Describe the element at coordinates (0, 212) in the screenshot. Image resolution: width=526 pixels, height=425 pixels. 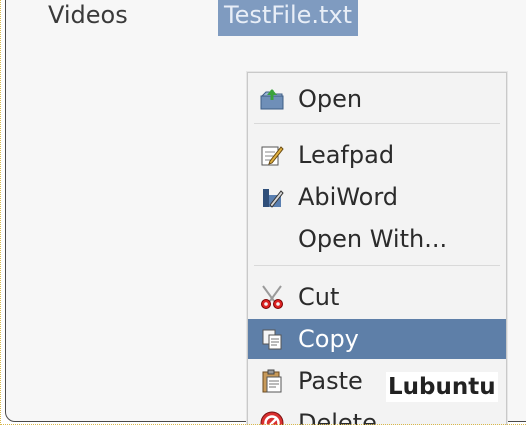
I see `frame-border-left` at that location.